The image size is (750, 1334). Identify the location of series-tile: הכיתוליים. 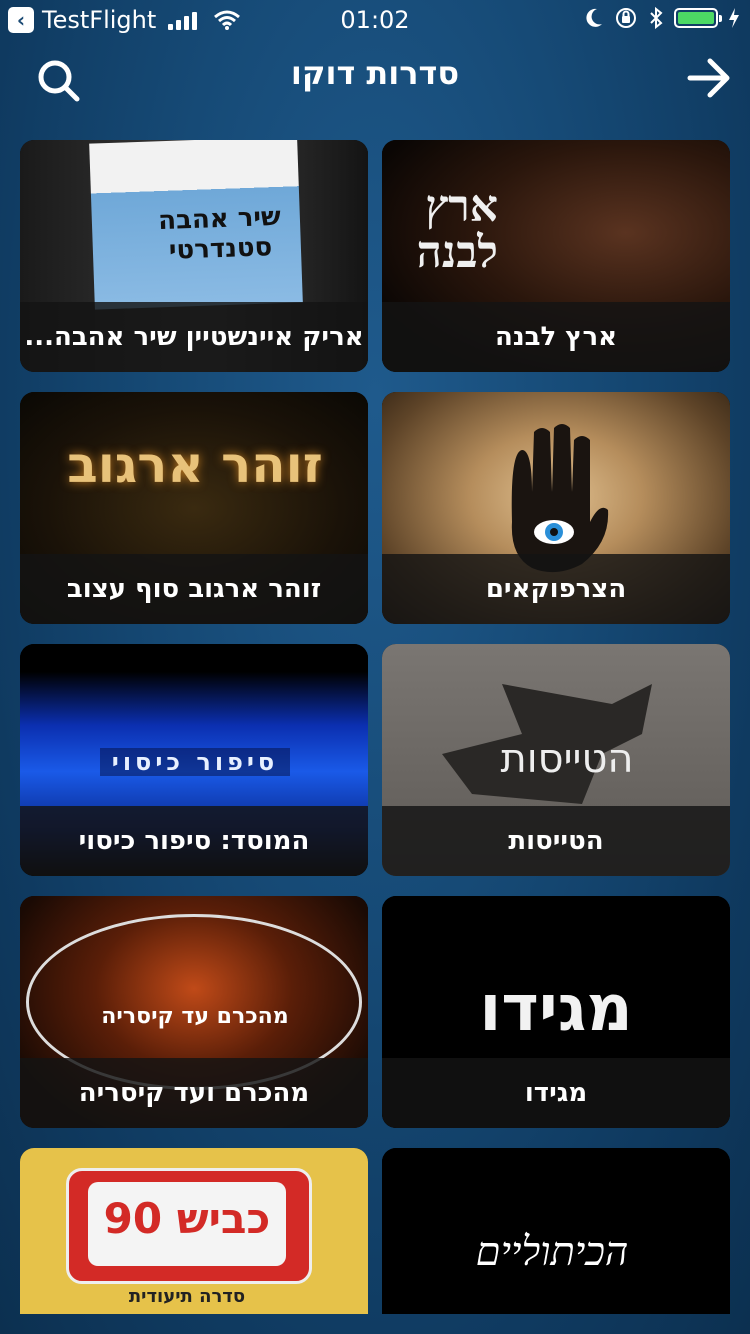
(556, 1231).